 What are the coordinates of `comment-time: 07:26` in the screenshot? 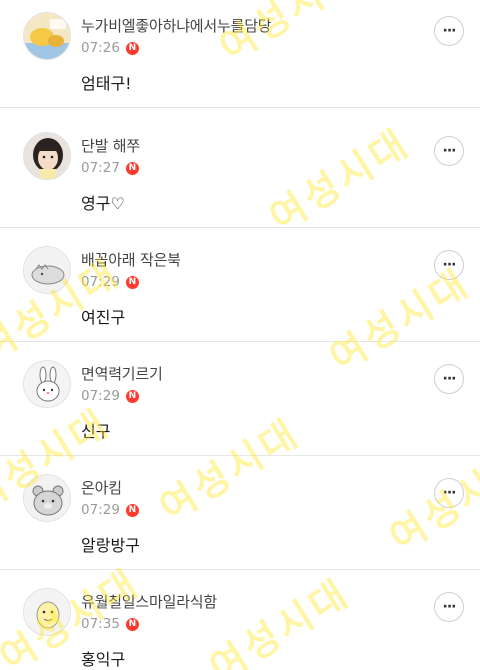 It's located at (100, 48).